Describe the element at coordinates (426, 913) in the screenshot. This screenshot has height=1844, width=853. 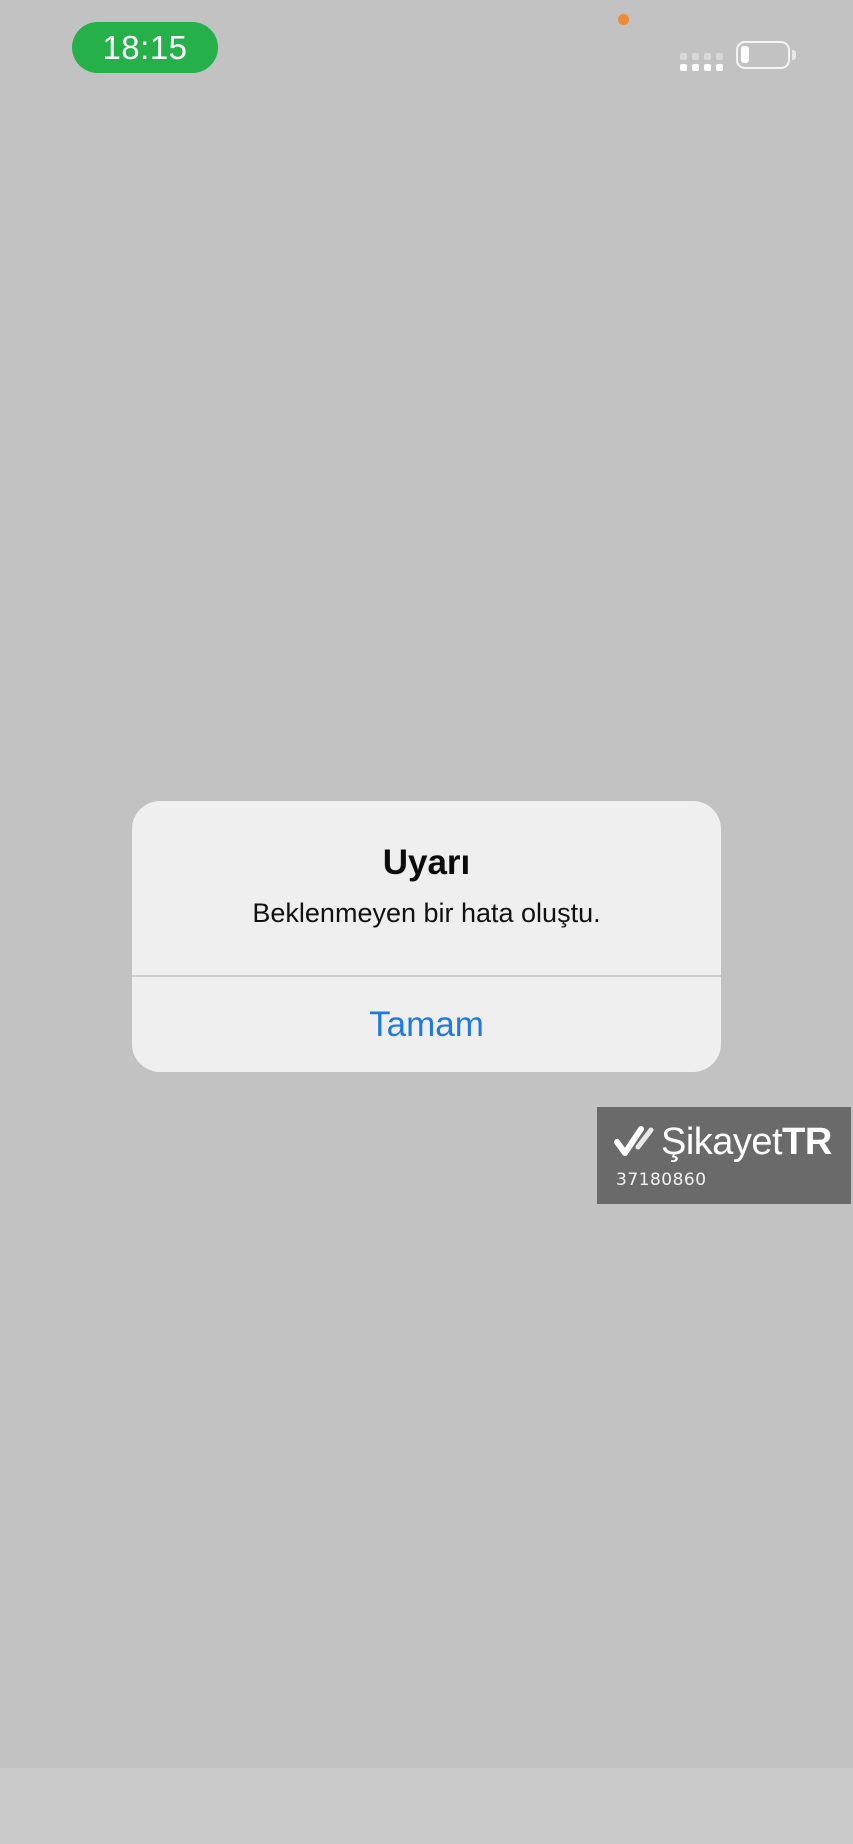
I see `alert-message: Beklenmeyen bir hata oluştu.` at that location.